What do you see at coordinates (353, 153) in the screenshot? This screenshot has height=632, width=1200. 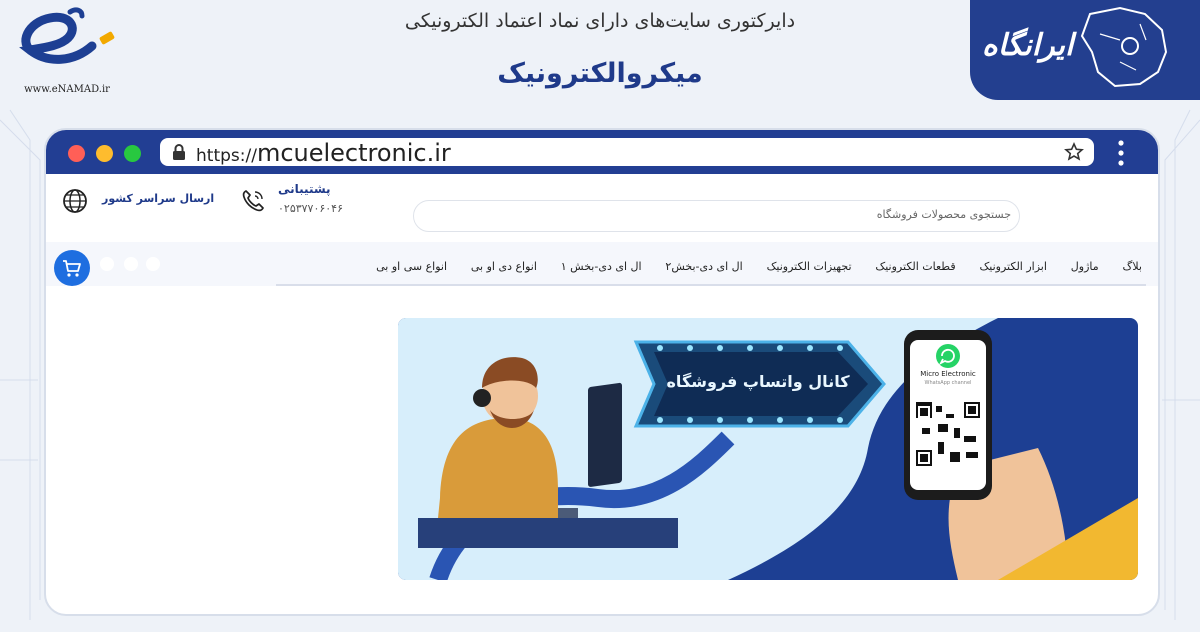 I see `url-domain: mcuelectronic.ir` at bounding box center [353, 153].